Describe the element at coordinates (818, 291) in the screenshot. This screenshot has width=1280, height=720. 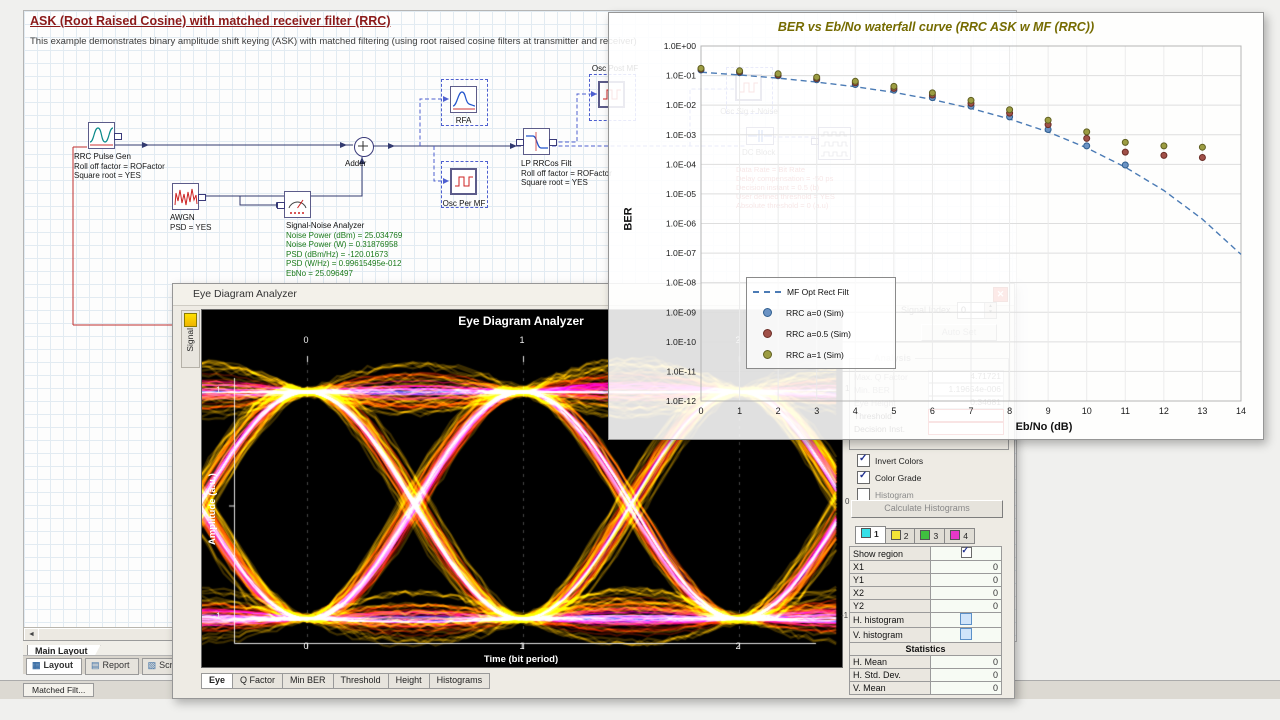
I see `legend-label: MF Opt Rect Filt` at that location.